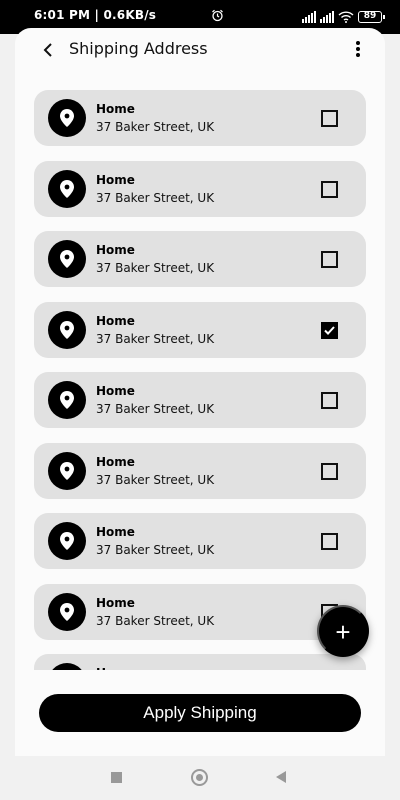 This screenshot has width=400, height=800. Describe the element at coordinates (309, 16) in the screenshot. I see `signal-icon` at that location.